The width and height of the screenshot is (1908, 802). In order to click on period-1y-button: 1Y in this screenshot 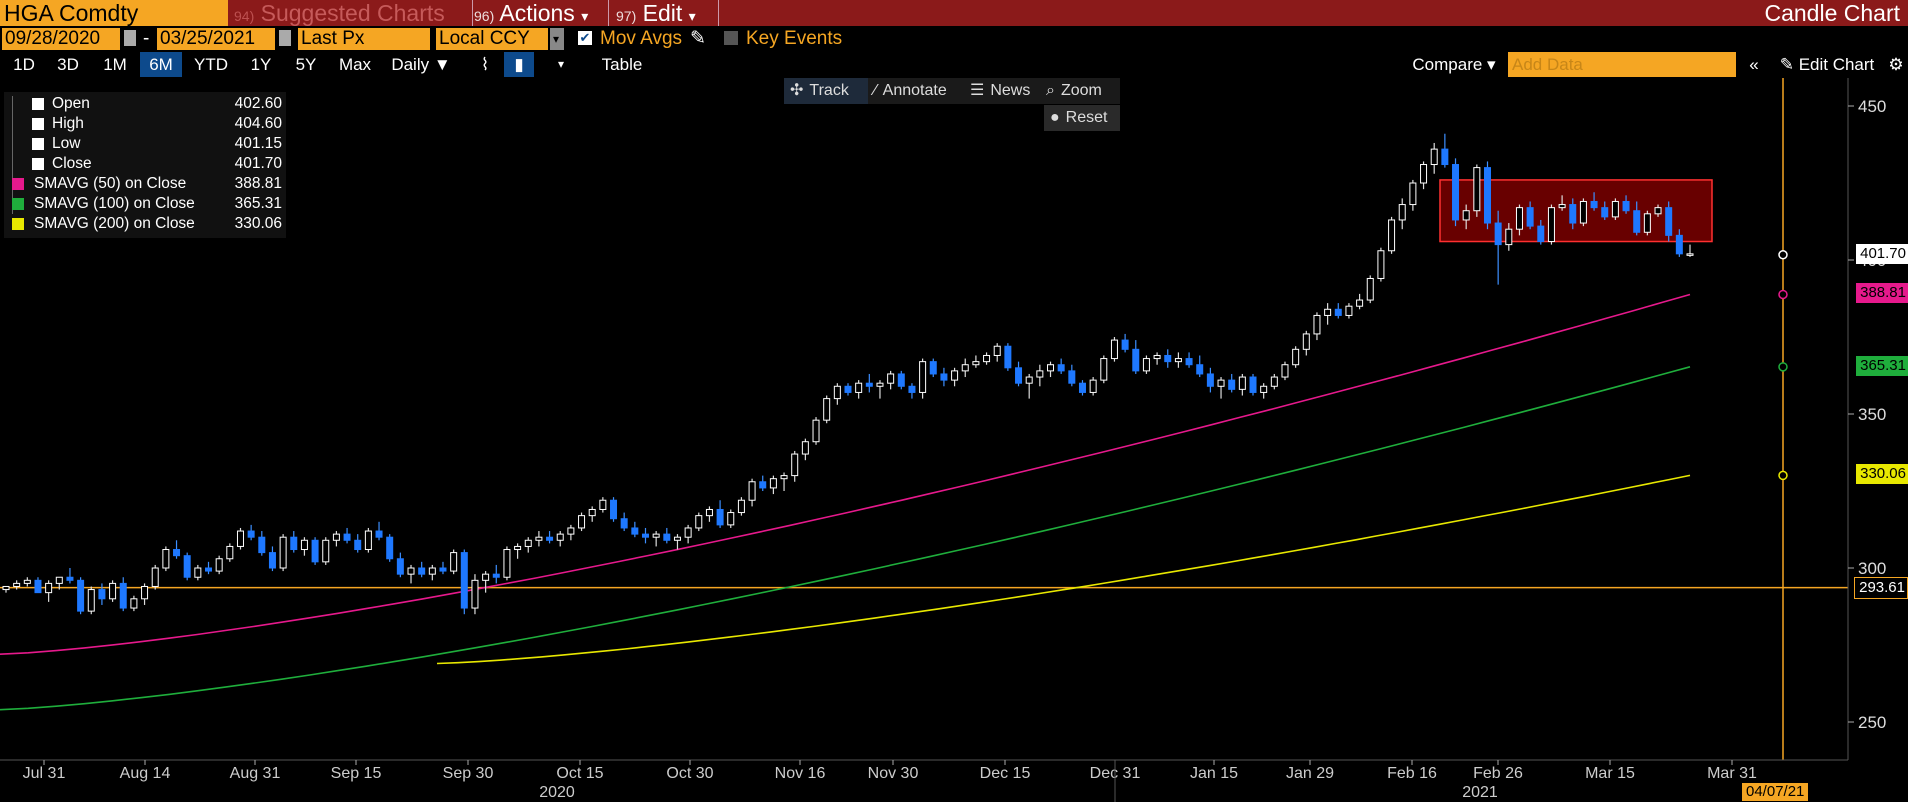, I will do `click(261, 64)`.